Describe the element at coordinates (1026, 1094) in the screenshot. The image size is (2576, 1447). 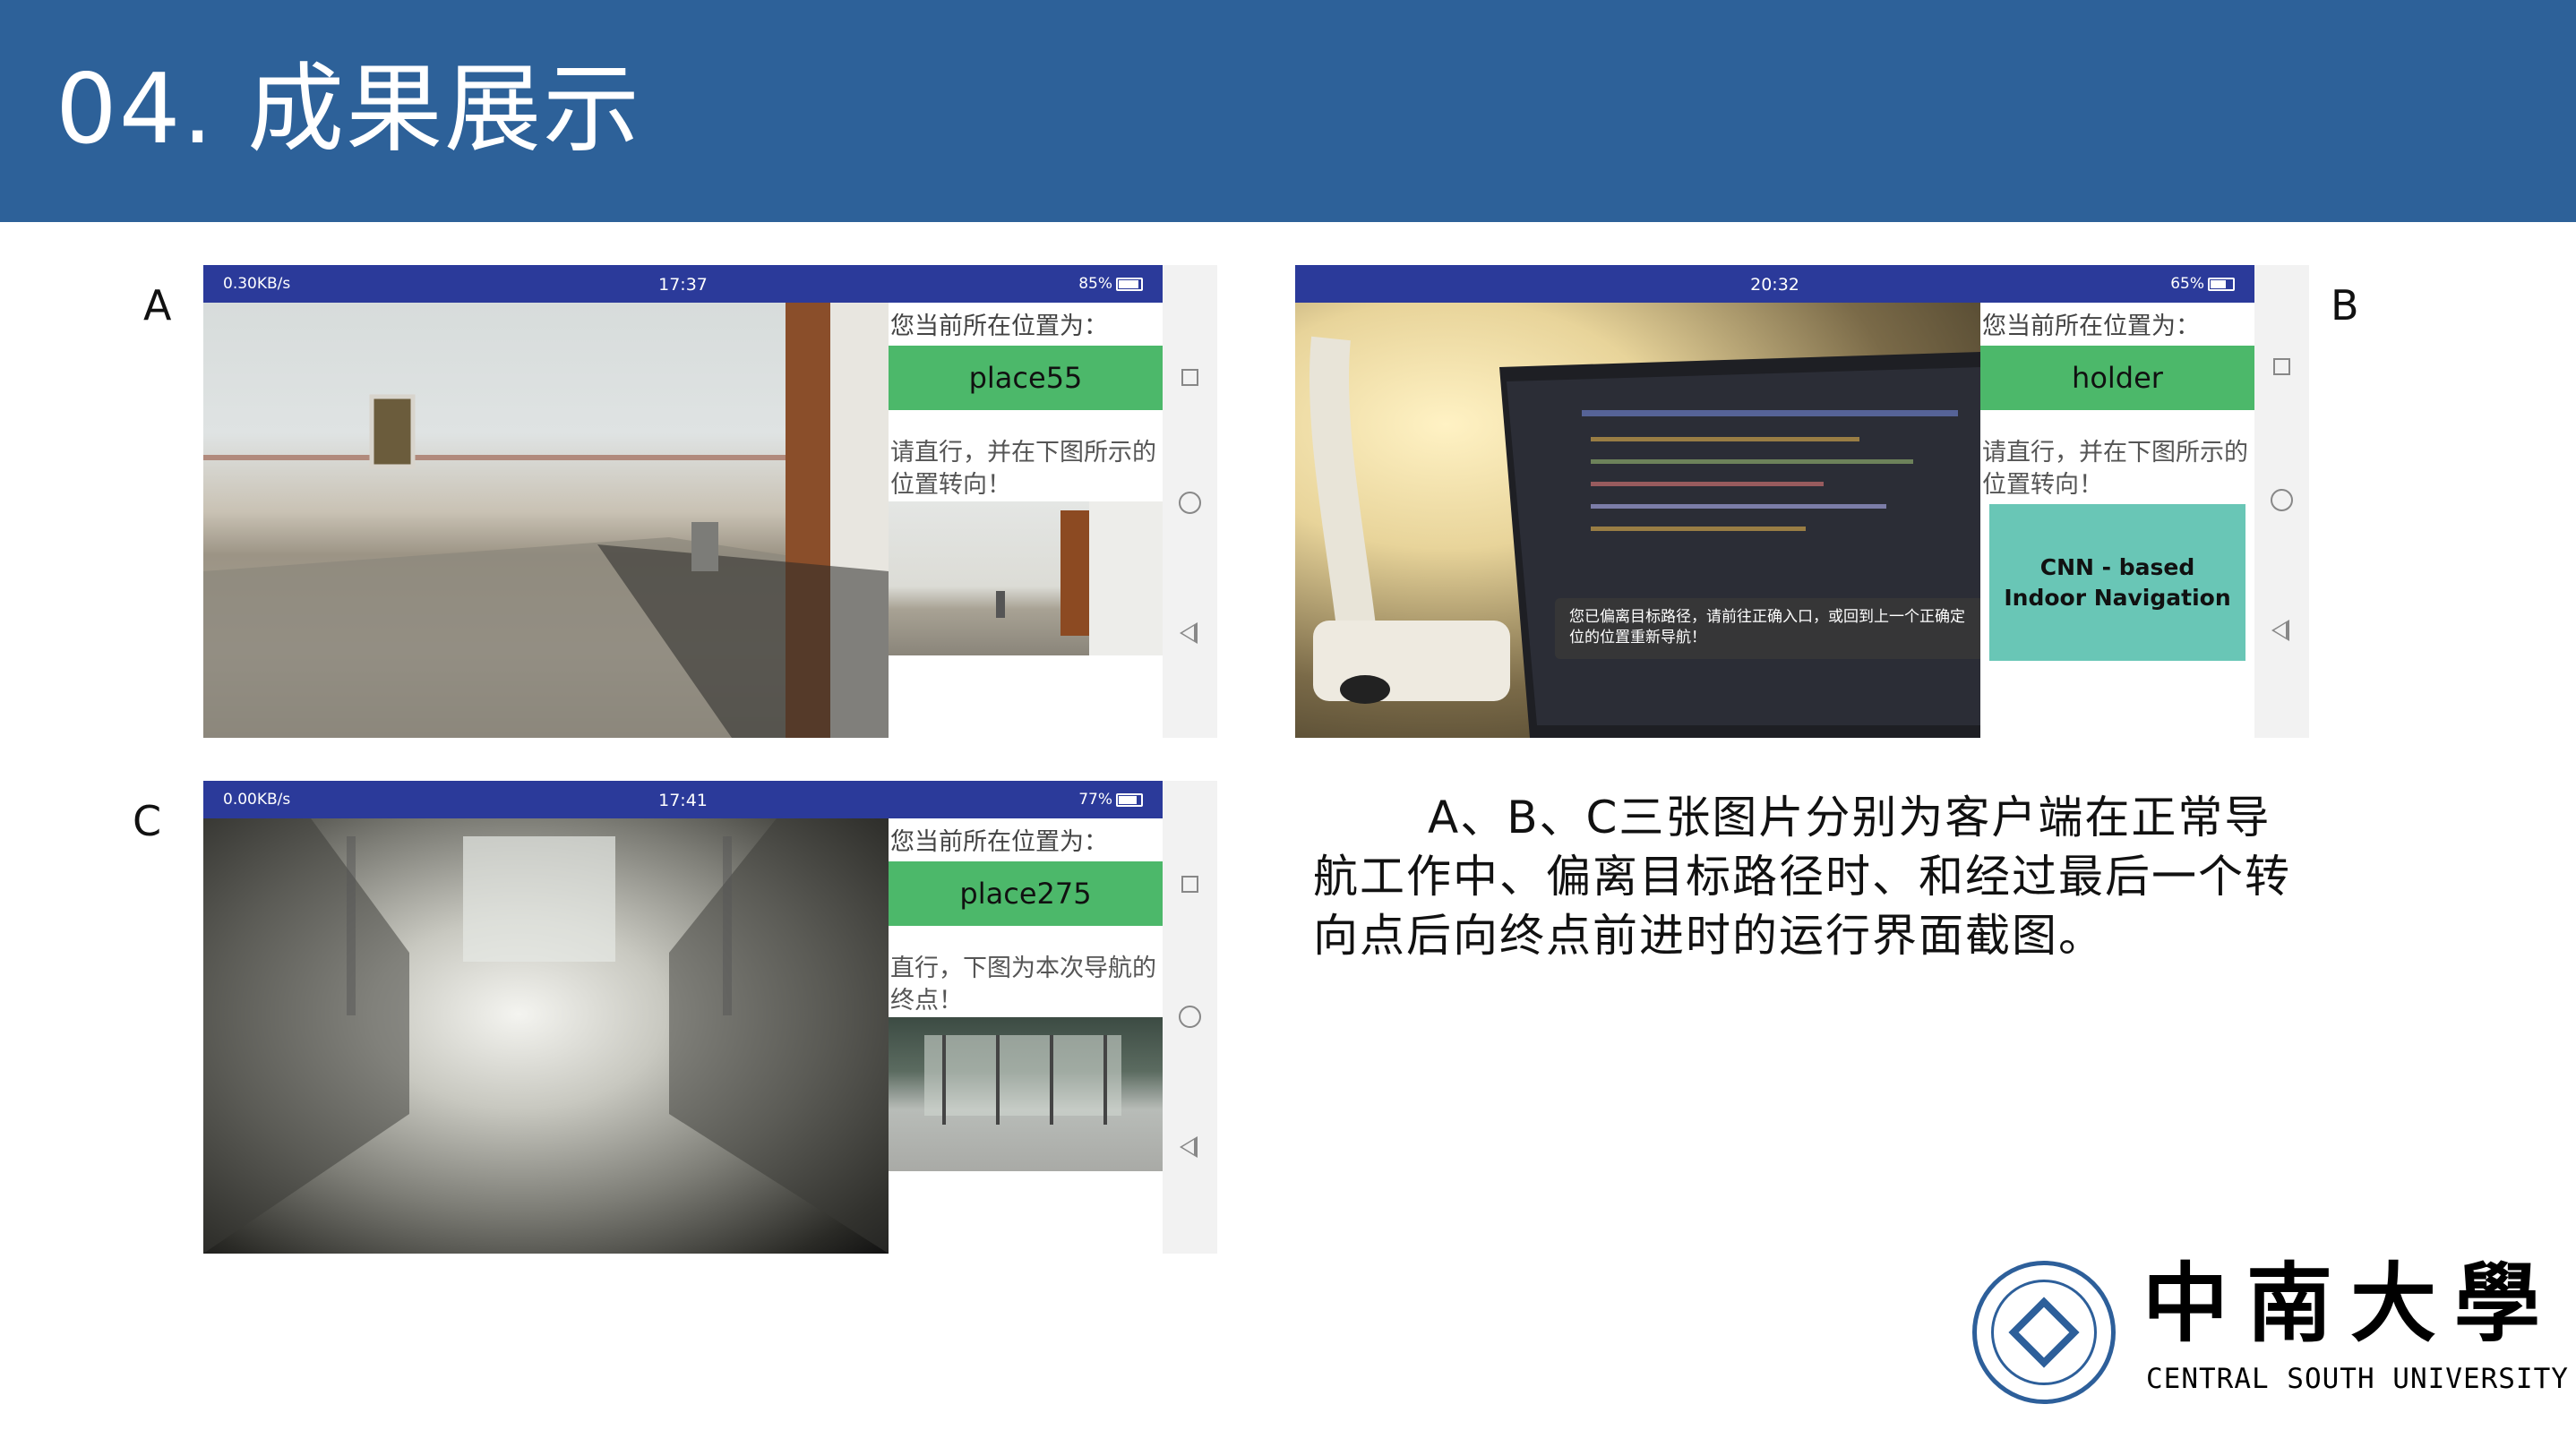
I see `destination-image` at that location.